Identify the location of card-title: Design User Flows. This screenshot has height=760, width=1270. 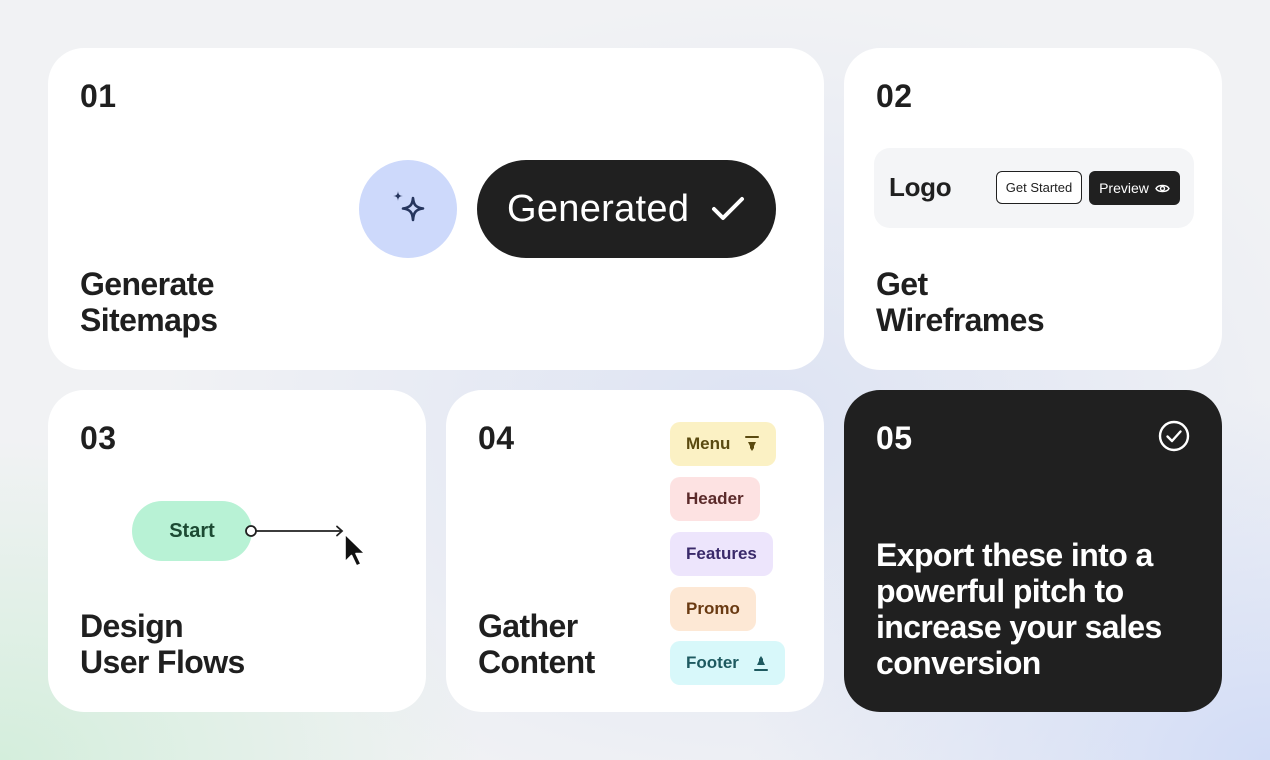
(162, 644).